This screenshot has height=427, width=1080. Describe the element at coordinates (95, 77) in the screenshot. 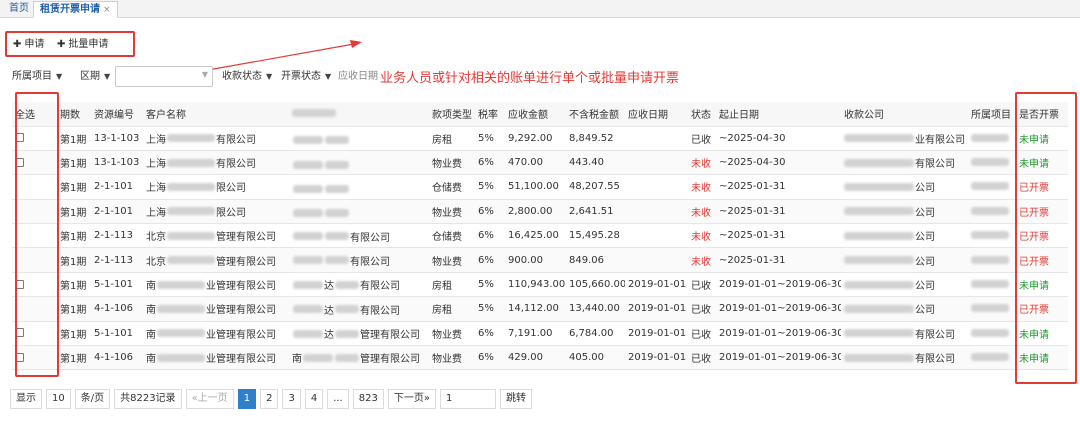

I see `period-filter: 区期 ▼` at that location.